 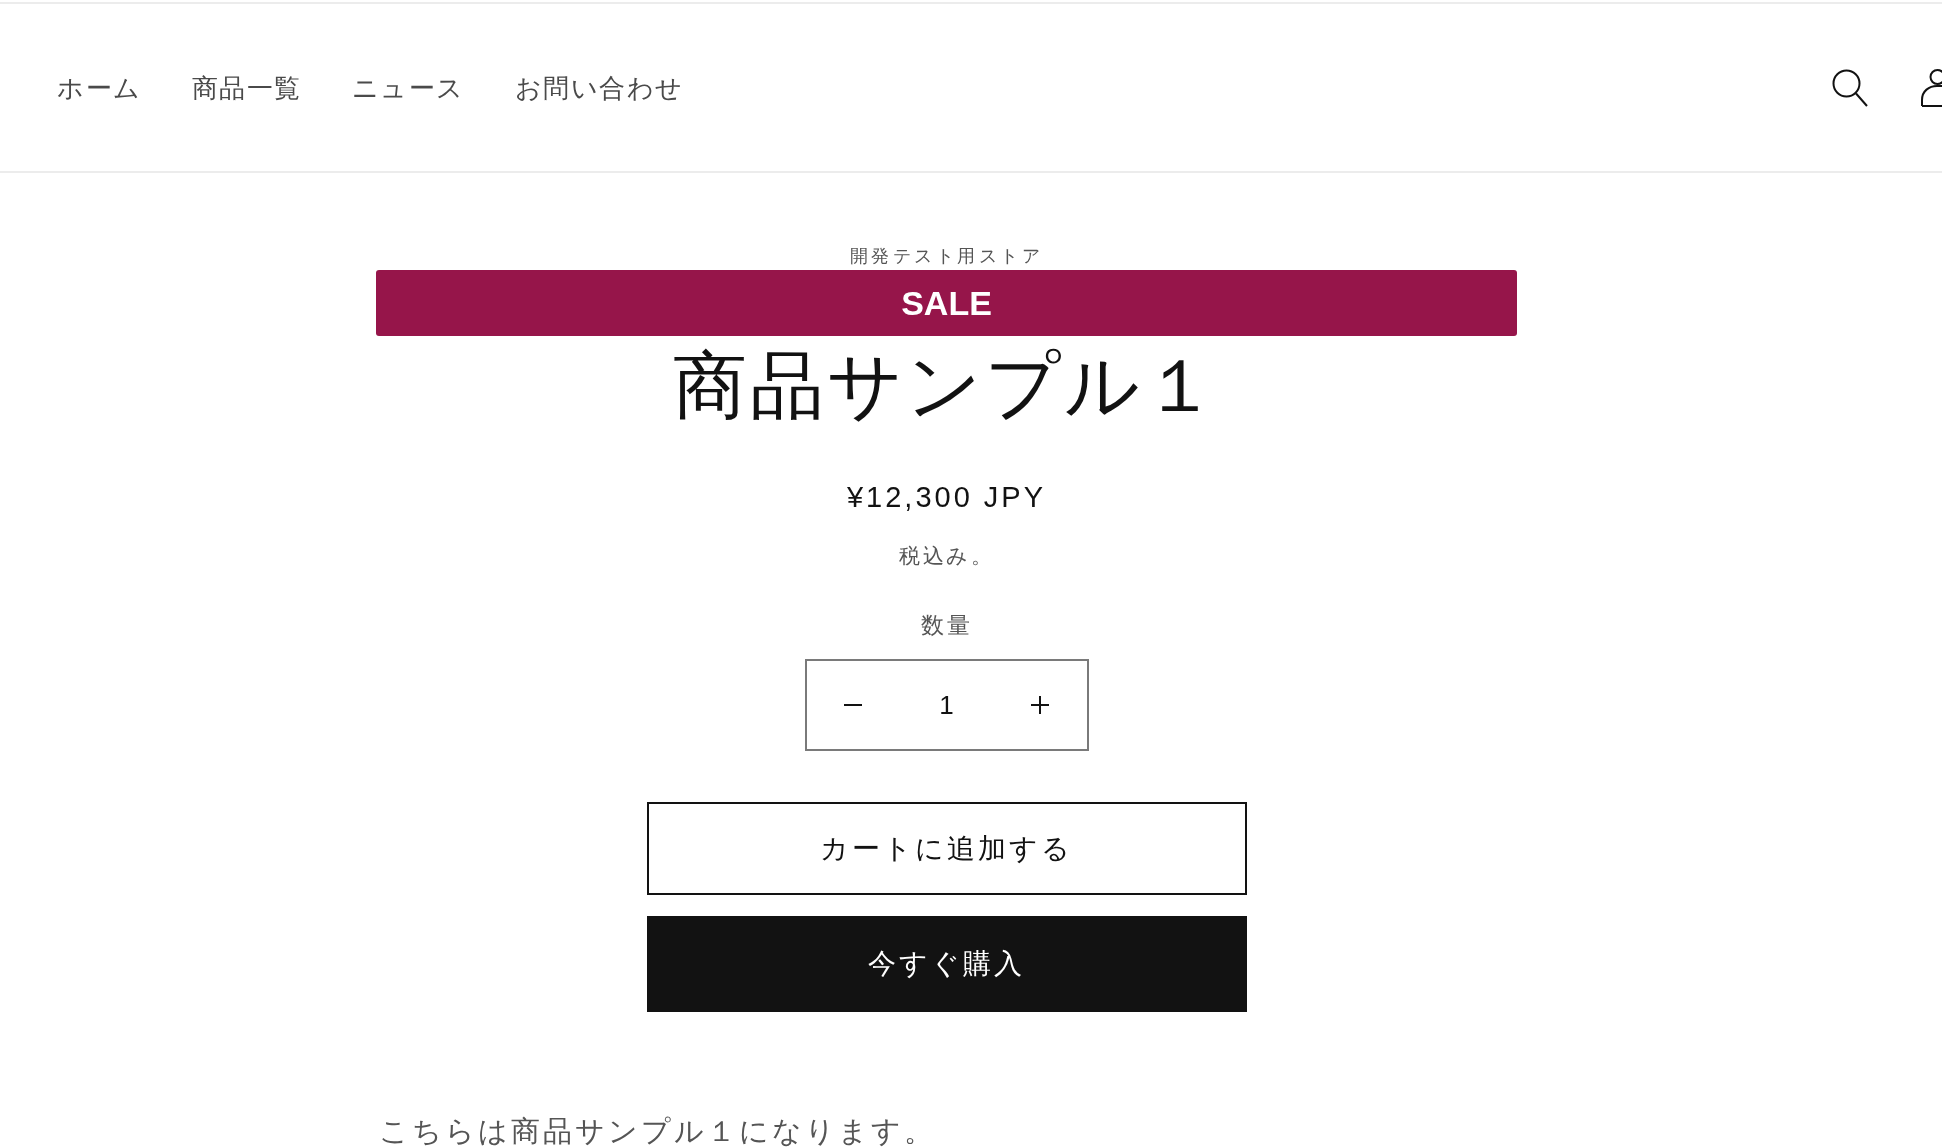 What do you see at coordinates (946, 964) in the screenshot?
I see `buy-now-button: 今すぐ購入` at bounding box center [946, 964].